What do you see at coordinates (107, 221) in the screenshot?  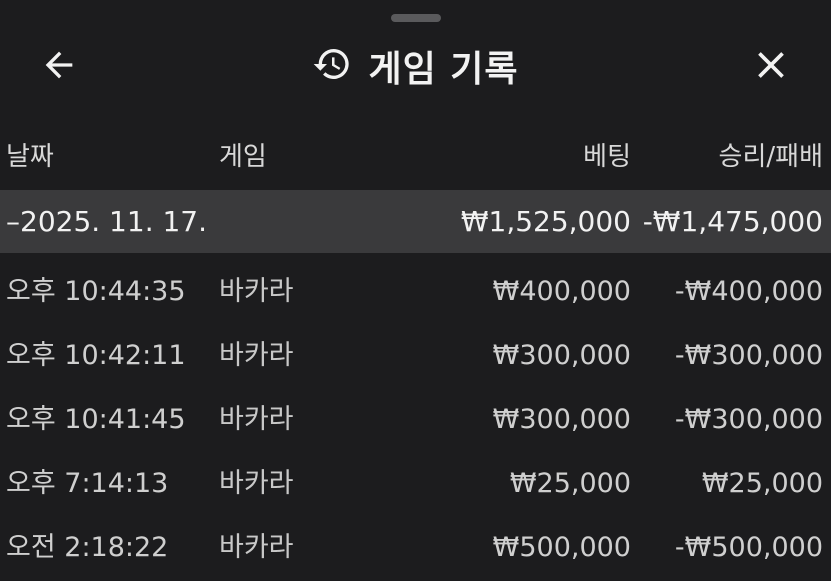 I see `group-date: –2025. 11. 17.` at bounding box center [107, 221].